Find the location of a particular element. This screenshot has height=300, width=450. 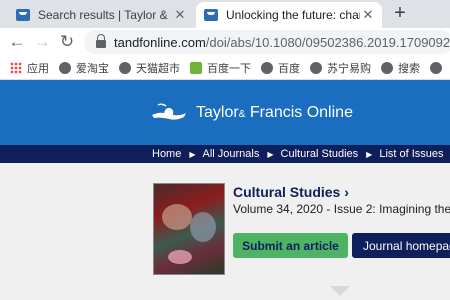

logo-wordmark: Taylor& Francis Online is located at coordinates (274, 113).